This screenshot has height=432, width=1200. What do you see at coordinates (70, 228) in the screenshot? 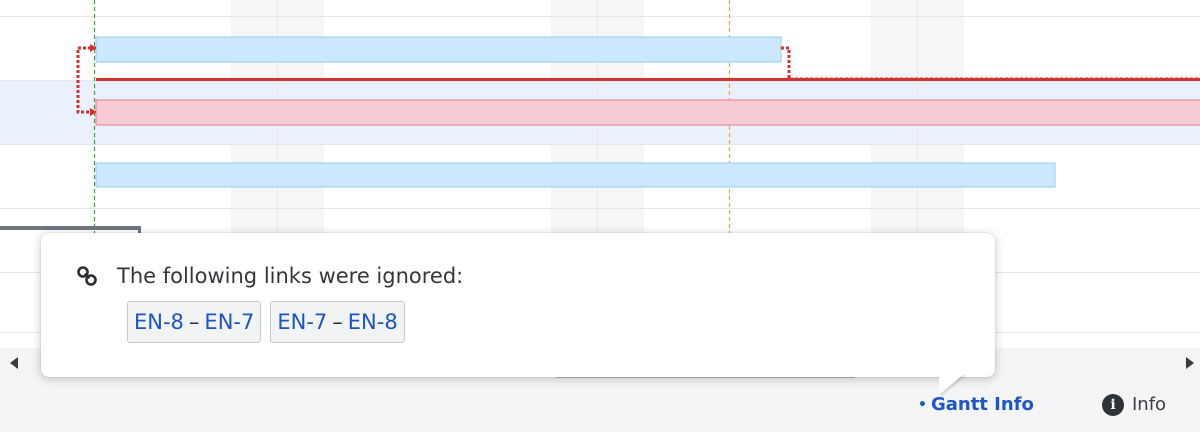
I see `task-bar-edge` at bounding box center [70, 228].